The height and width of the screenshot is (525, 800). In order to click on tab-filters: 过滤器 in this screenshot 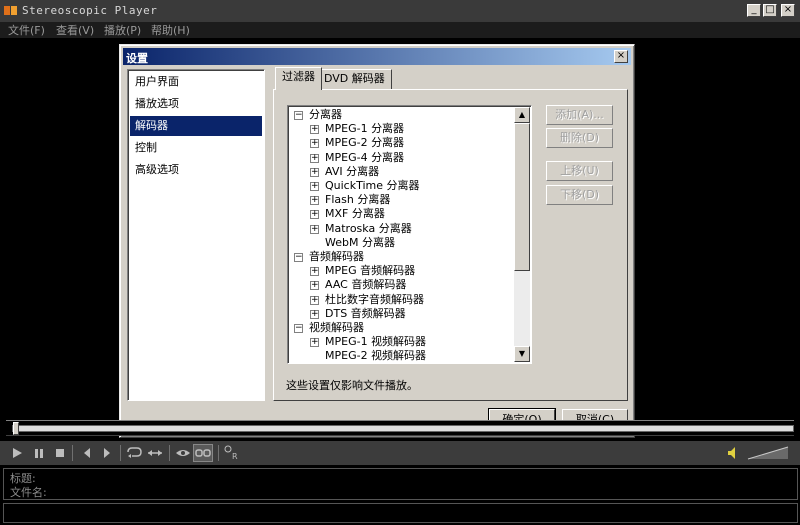, I will do `click(298, 78)`.